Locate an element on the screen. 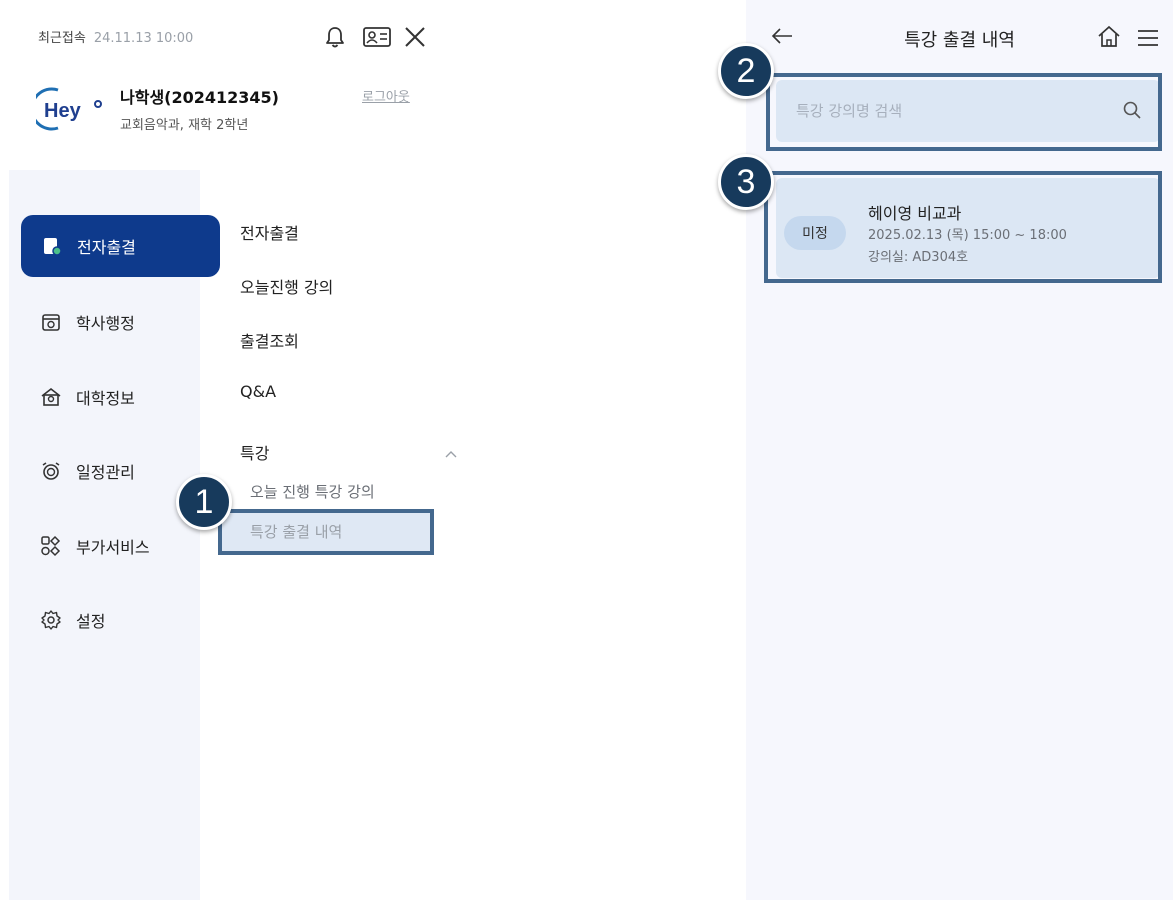 The height and width of the screenshot is (900, 1173). bell-icon is located at coordinates (335, 37).